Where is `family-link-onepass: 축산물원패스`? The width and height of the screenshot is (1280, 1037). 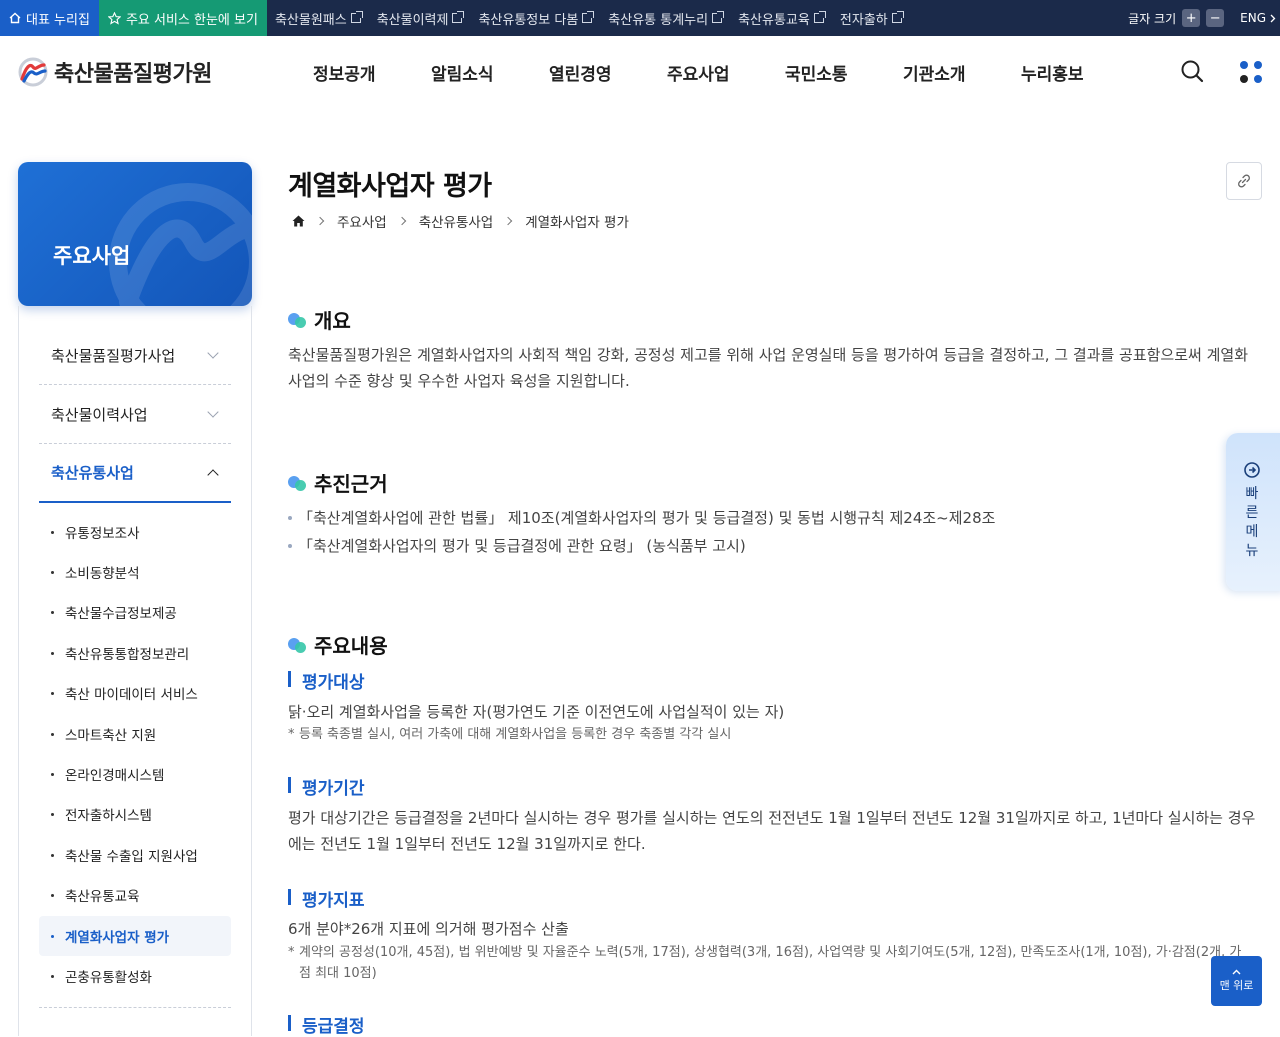 family-link-onepass: 축산물원패스 is located at coordinates (318, 18).